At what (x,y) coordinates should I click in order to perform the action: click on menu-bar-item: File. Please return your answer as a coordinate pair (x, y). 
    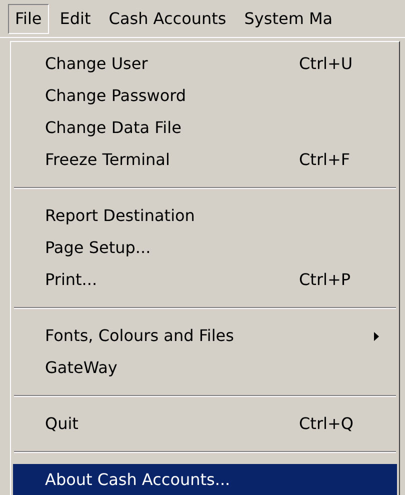
    Looking at the image, I should click on (28, 19).